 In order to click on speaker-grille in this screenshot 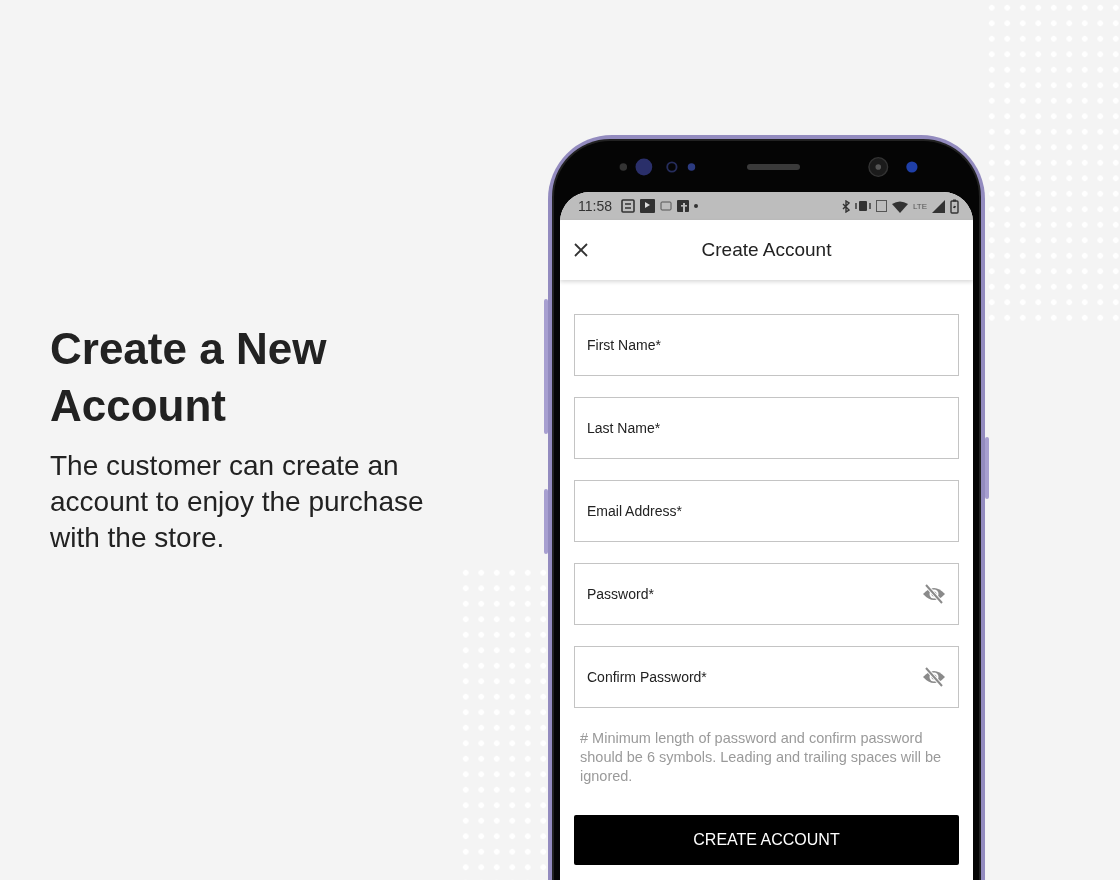, I will do `click(773, 166)`.